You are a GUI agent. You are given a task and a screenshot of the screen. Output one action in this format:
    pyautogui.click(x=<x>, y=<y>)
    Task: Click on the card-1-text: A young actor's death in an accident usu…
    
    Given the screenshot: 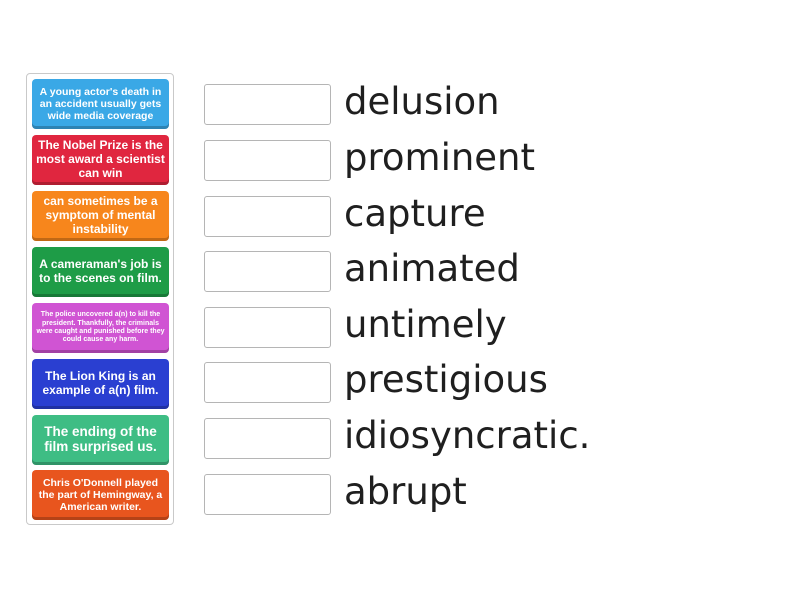 What is the action you would take?
    pyautogui.click(x=100, y=104)
    